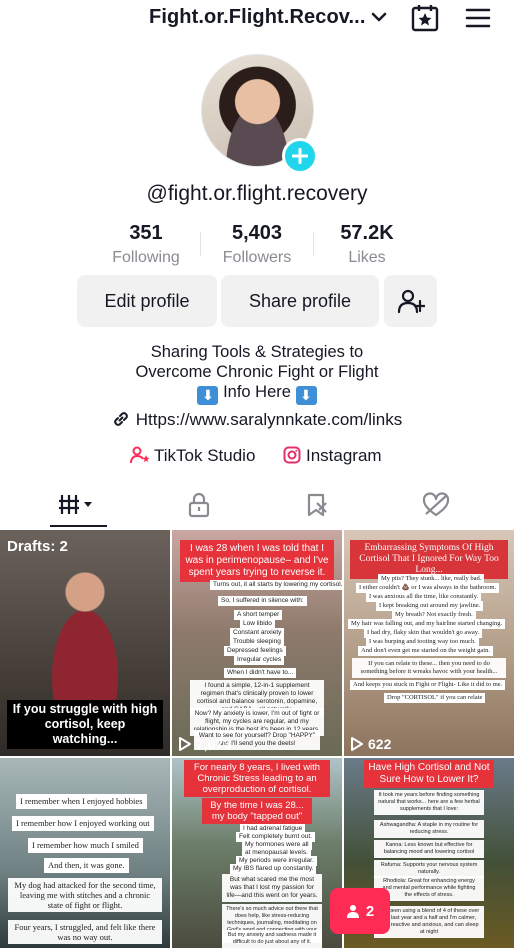 The height and width of the screenshot is (948, 514). I want to click on video-text-line: I remember when I enjoyed hobbies, so click(81, 801).